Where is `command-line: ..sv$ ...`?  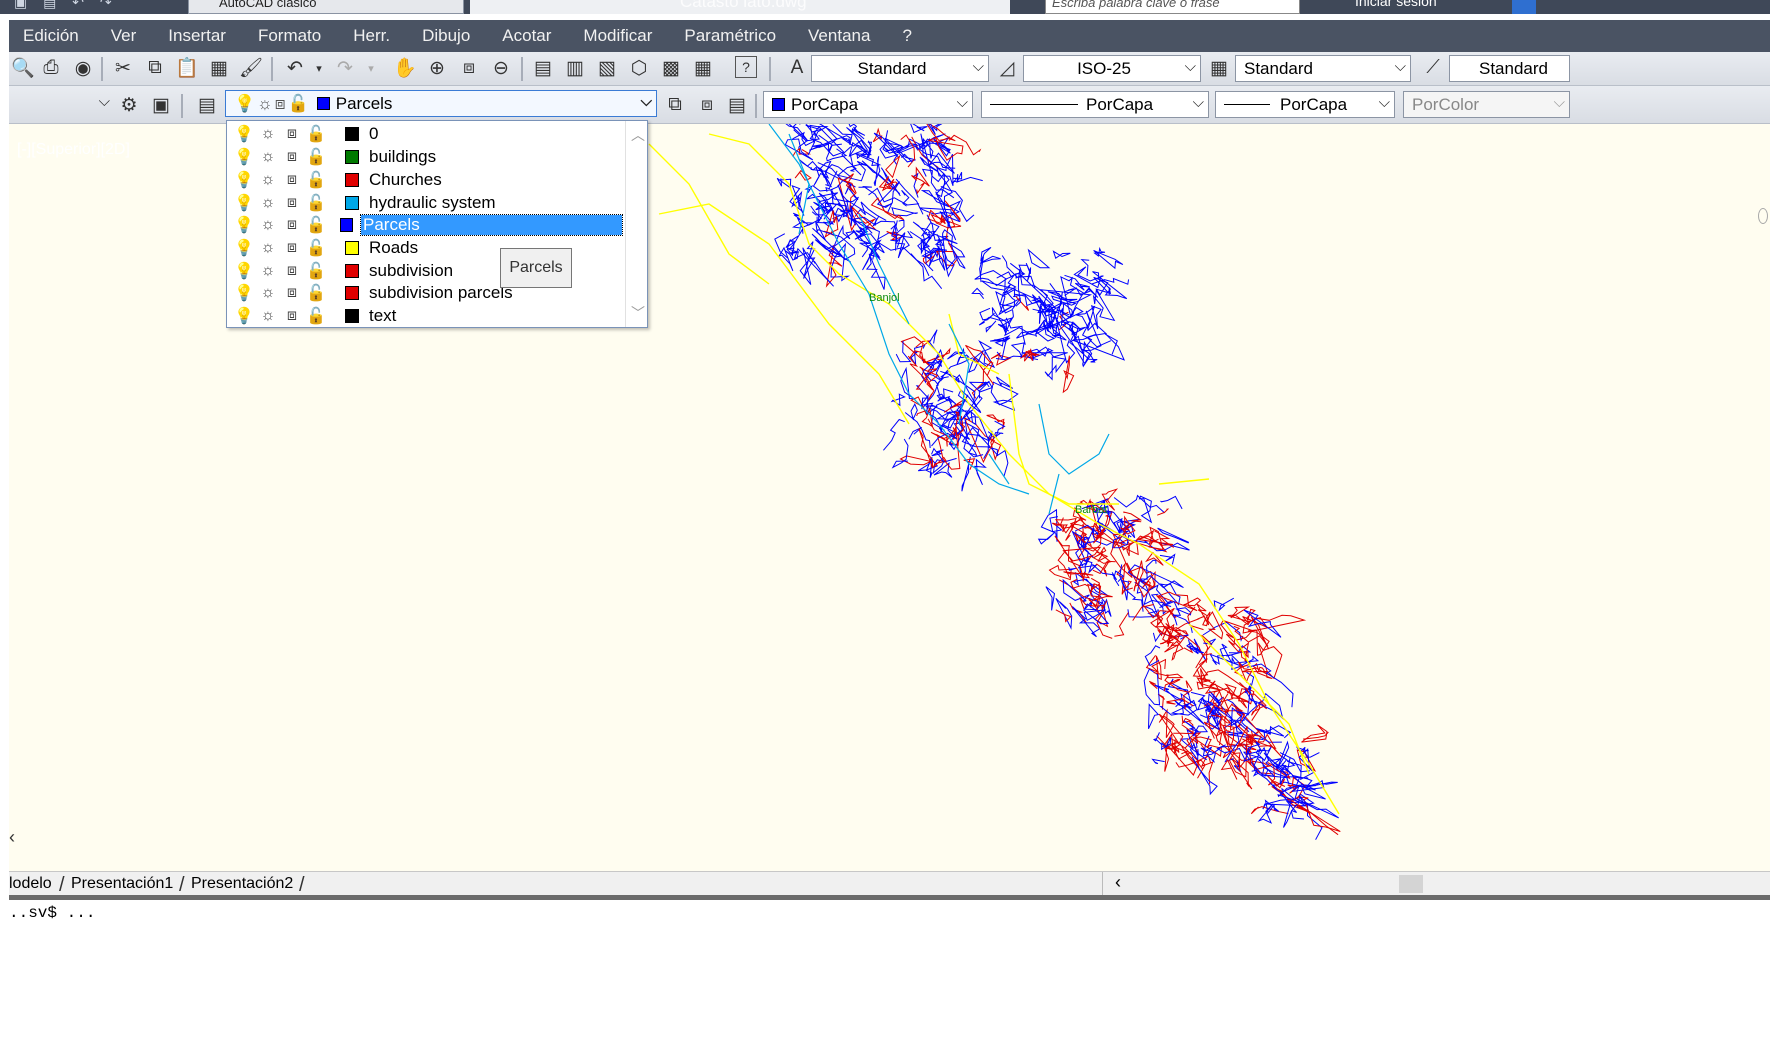 command-line: ..sv$ ... is located at coordinates (889, 969).